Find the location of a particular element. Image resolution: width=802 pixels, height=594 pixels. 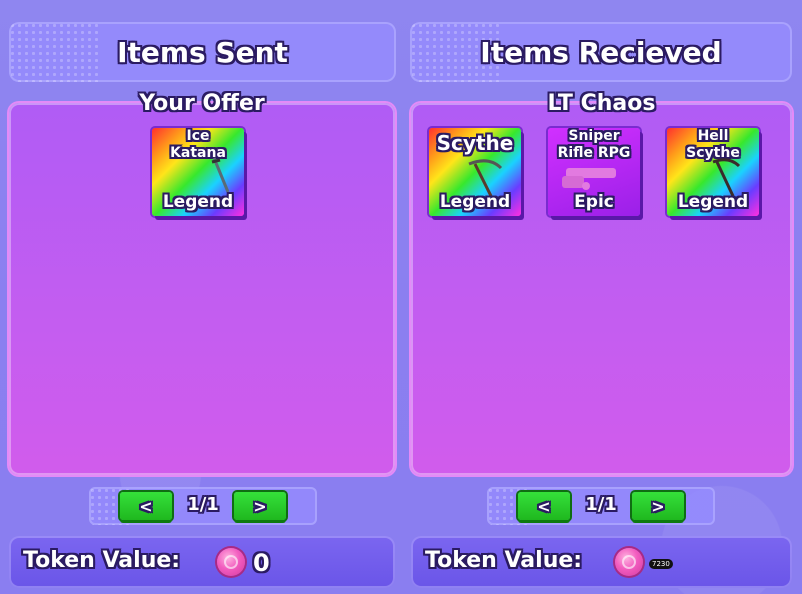

header-dots-decoration is located at coordinates (54, 52).